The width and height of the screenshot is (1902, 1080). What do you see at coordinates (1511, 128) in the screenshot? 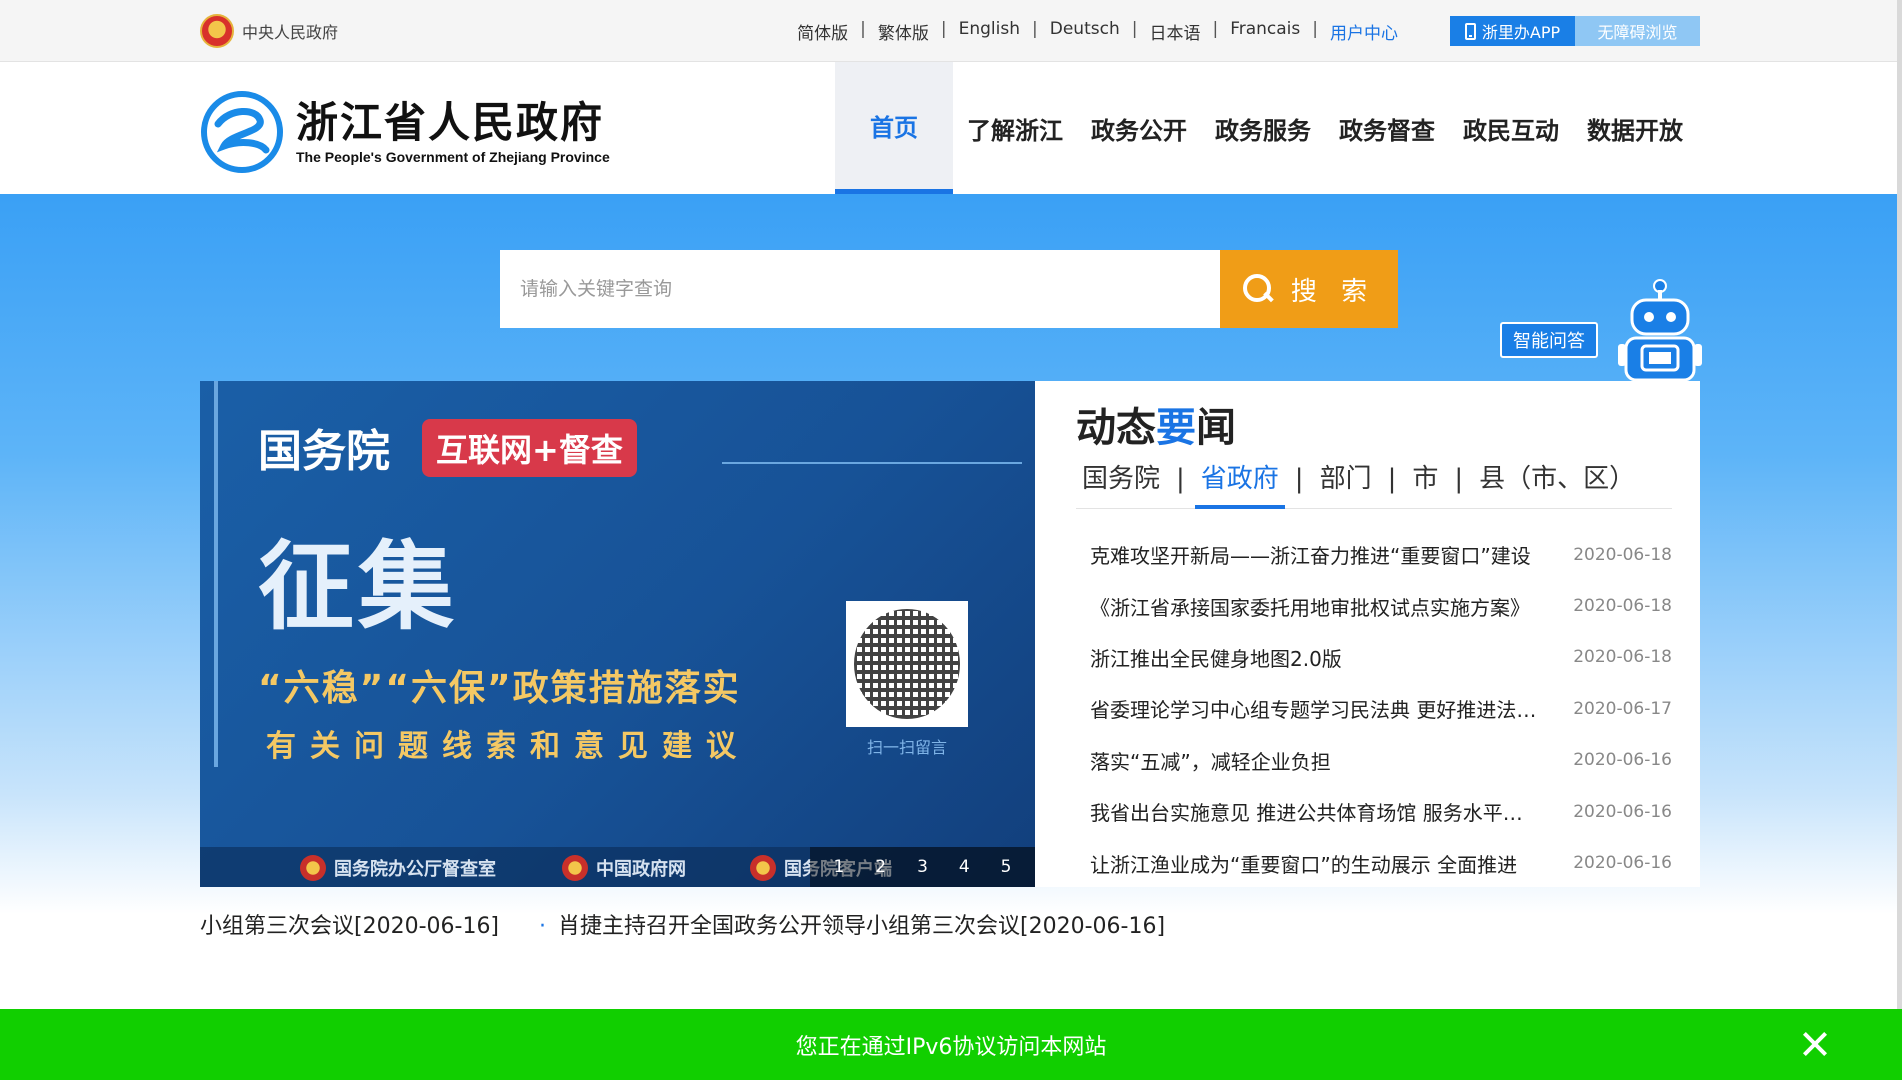
I see `nav-interaction: 政民互动` at bounding box center [1511, 128].